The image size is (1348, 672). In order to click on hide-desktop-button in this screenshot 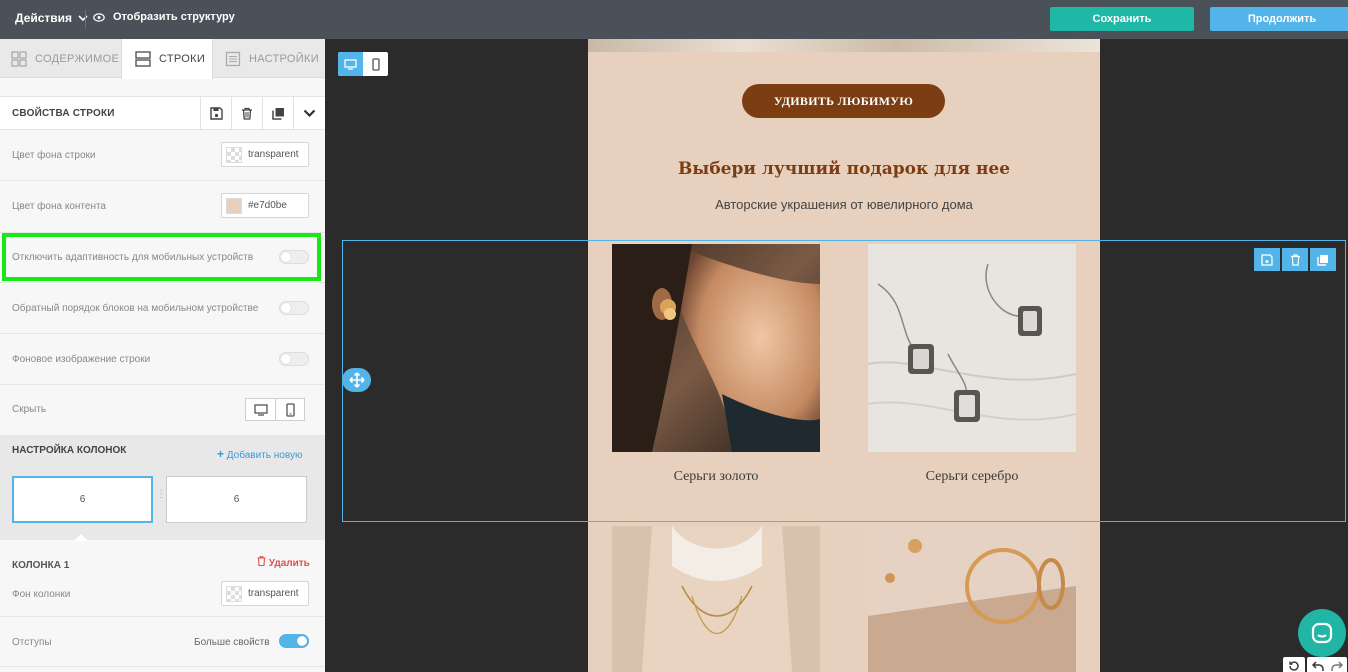, I will do `click(260, 409)`.